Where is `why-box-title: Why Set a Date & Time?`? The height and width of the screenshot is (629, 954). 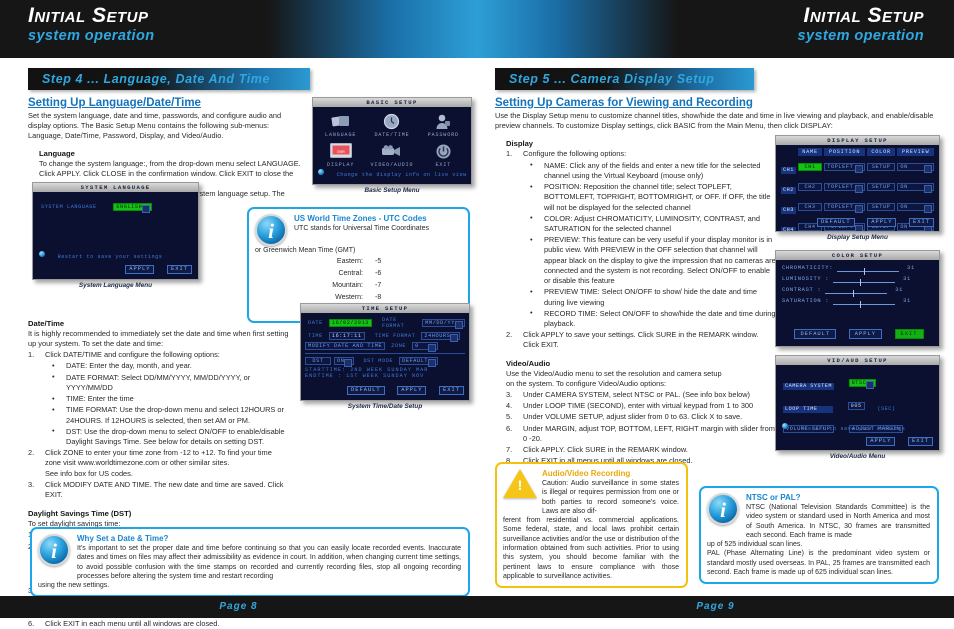 why-box-title: Why Set a Date & Time? is located at coordinates (123, 538).